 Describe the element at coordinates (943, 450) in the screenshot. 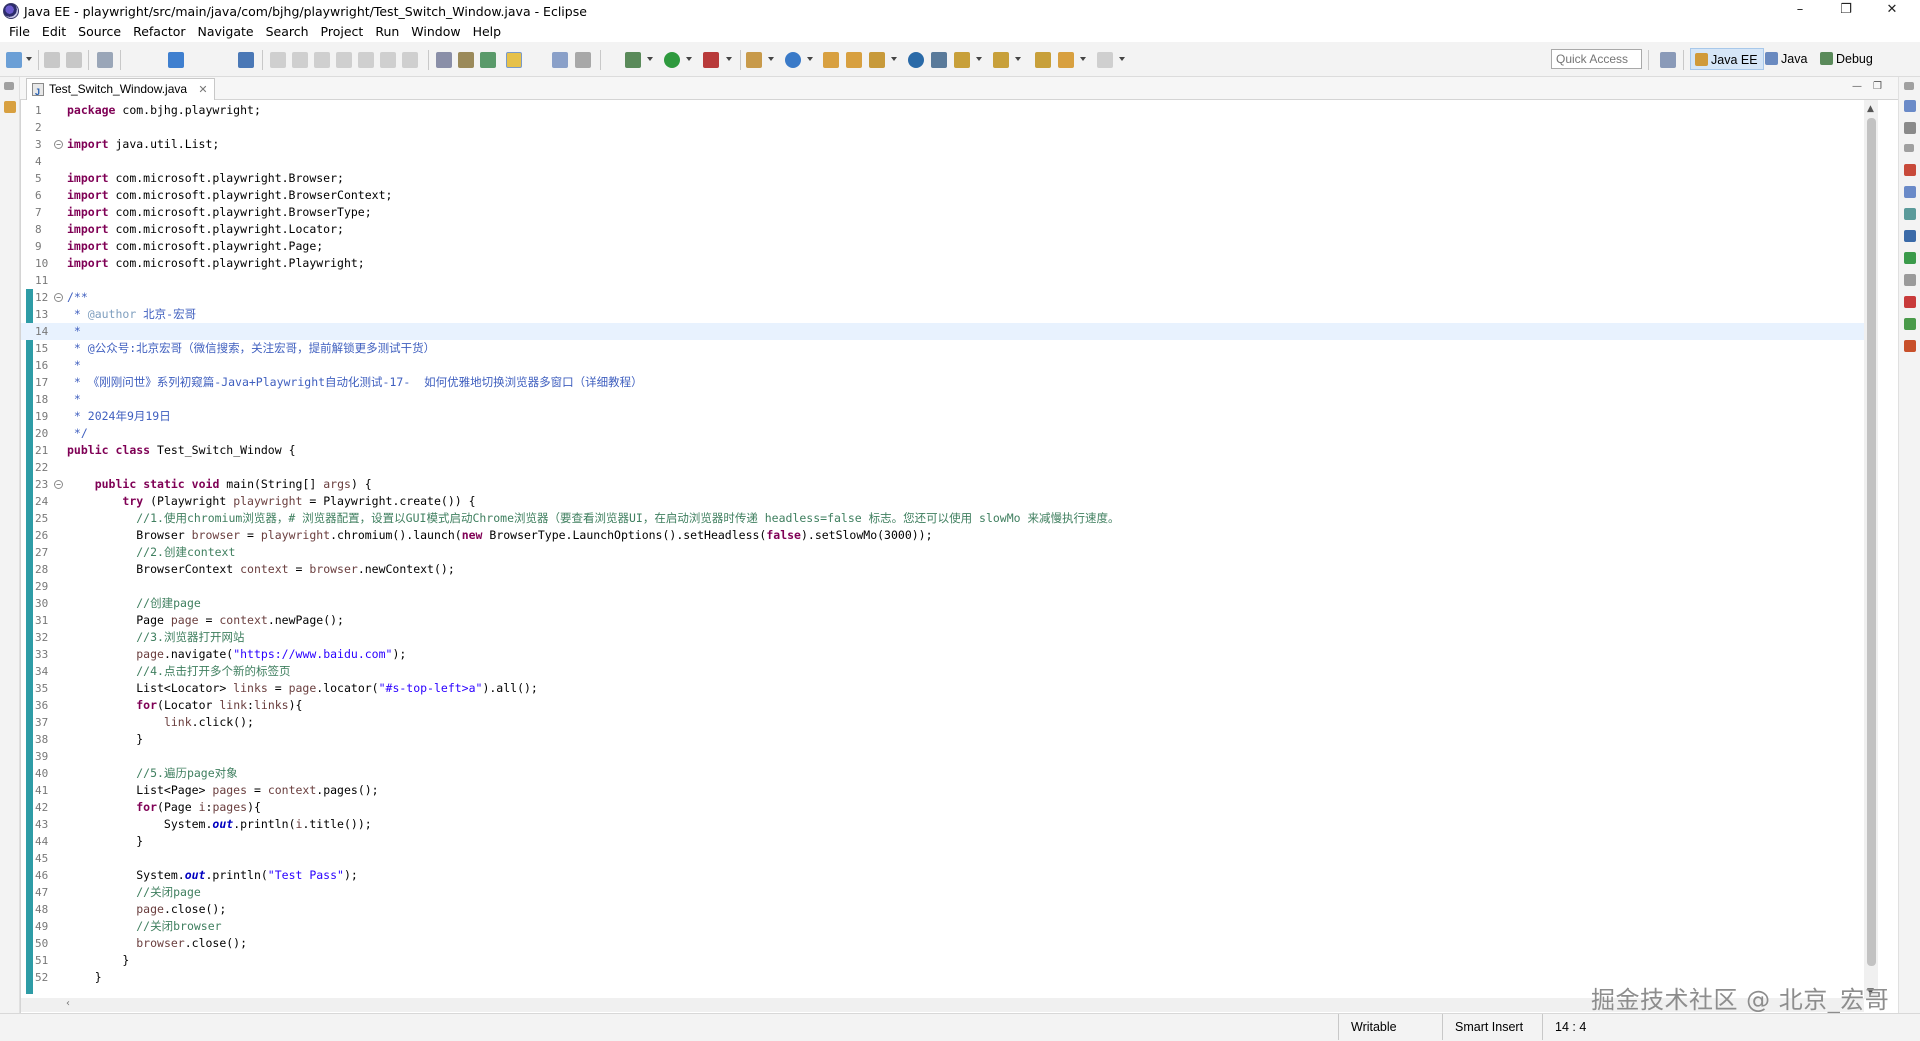

I see `code-line: 21 public class Test_Switch_Window {` at that location.